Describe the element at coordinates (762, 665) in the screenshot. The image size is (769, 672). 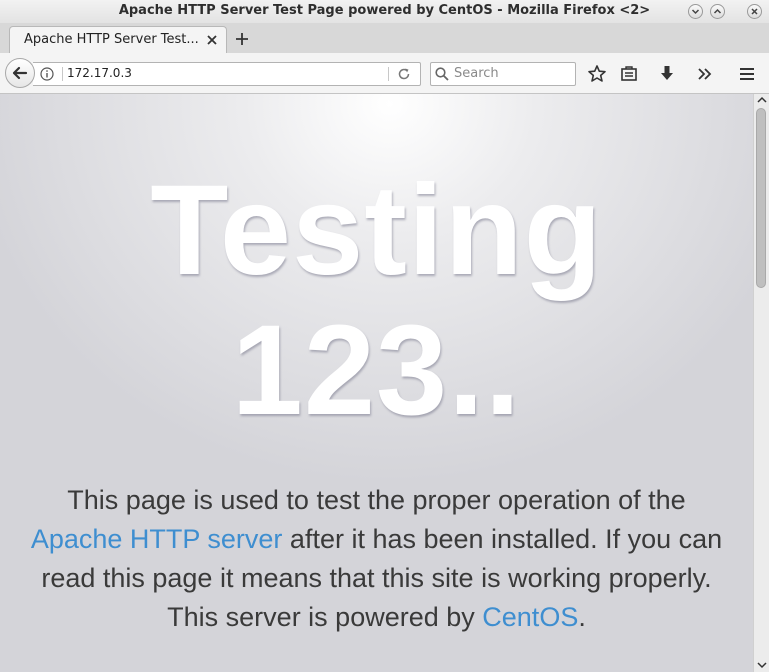
I see `scroll-down-icon` at that location.